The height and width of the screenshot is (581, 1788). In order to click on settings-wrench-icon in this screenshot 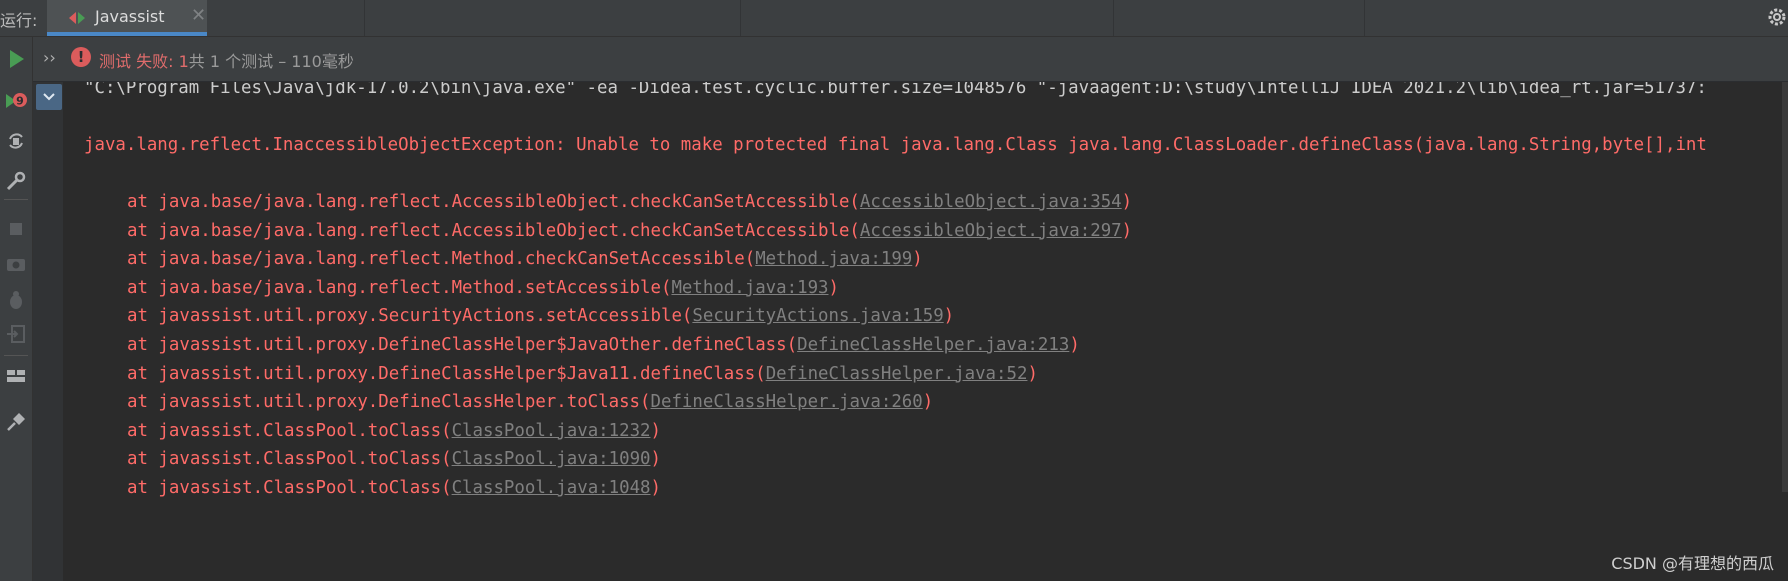, I will do `click(16, 181)`.